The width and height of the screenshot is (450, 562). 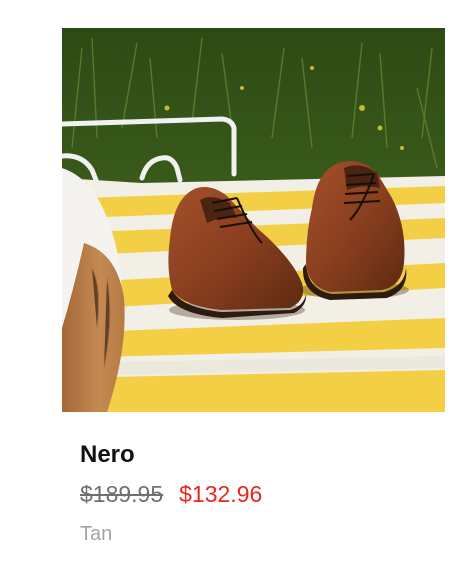 What do you see at coordinates (96, 534) in the screenshot?
I see `product-color: Tan` at bounding box center [96, 534].